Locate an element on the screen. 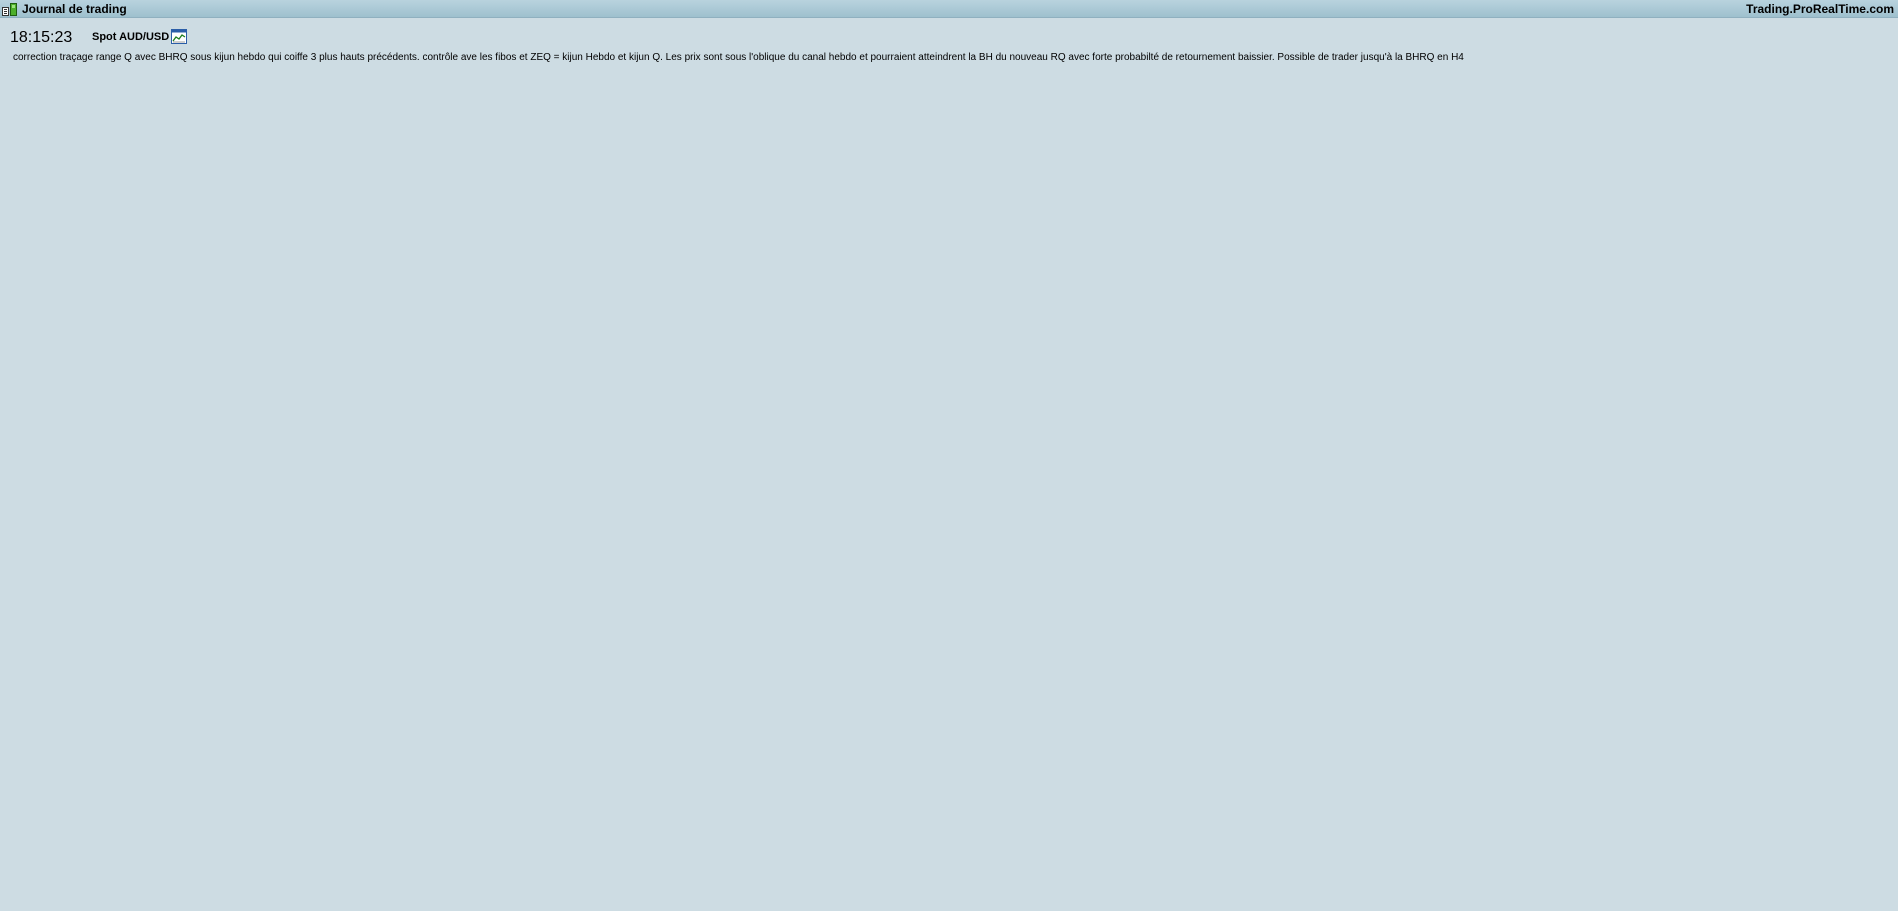 The width and height of the screenshot is (1898, 911). window-title: Journal de trading is located at coordinates (74, 9).